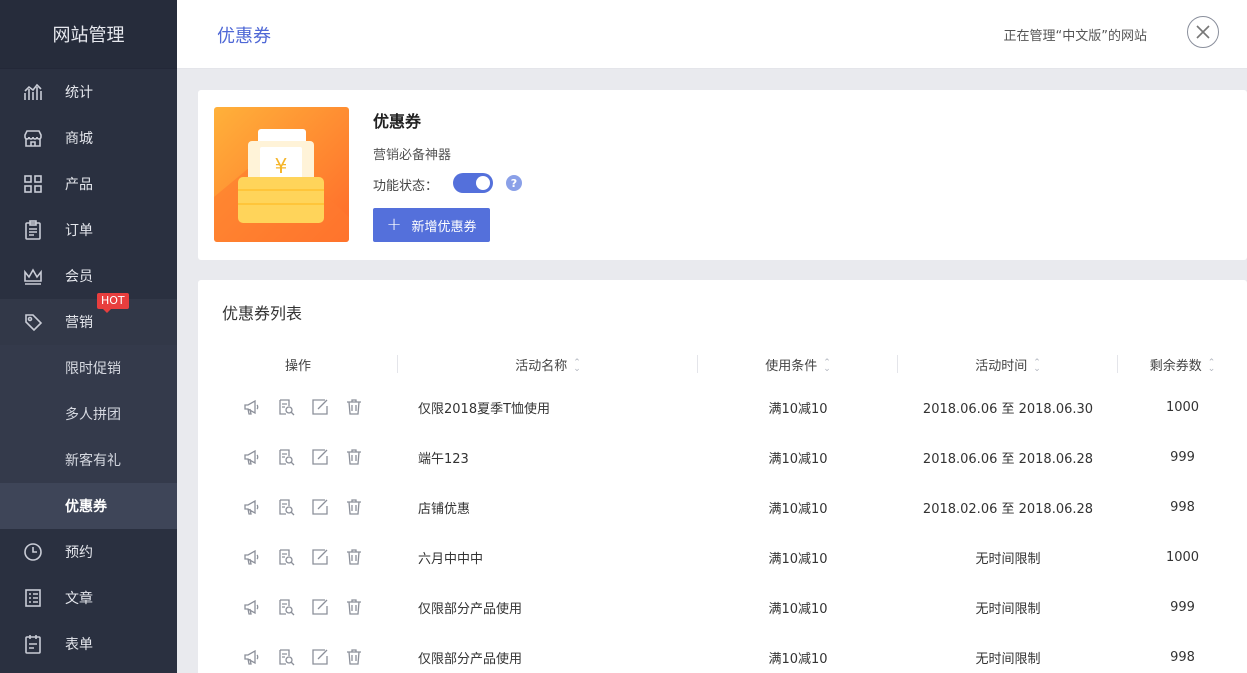 This screenshot has width=1247, height=673. What do you see at coordinates (88, 506) in the screenshot?
I see `sidebar-subitem-coupons: 优惠券` at bounding box center [88, 506].